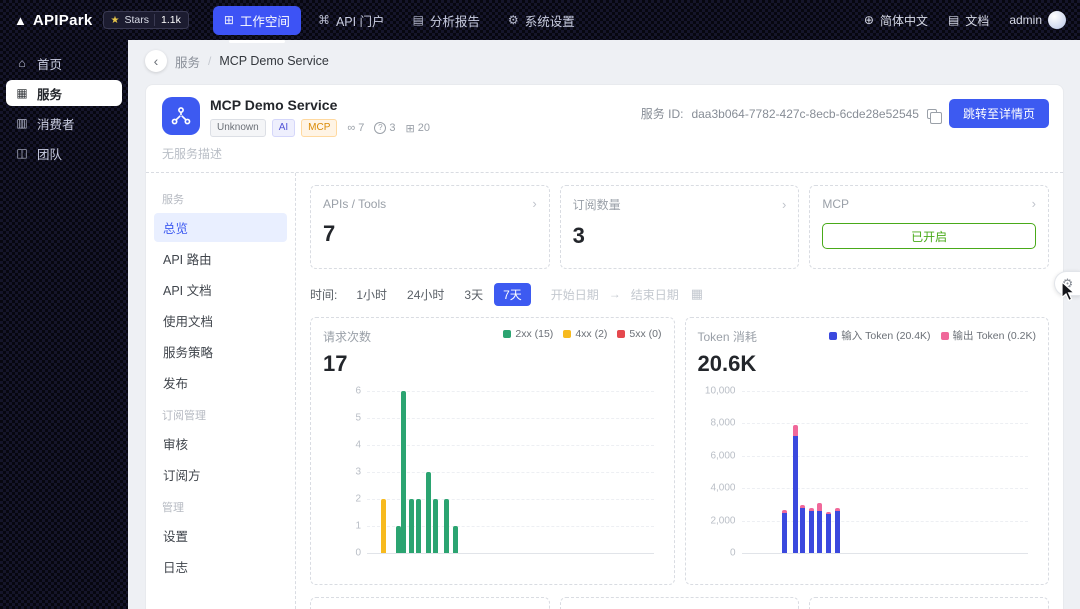 This screenshot has height=609, width=1080. What do you see at coordinates (181, 116) in the screenshot?
I see `service-icon` at bounding box center [181, 116].